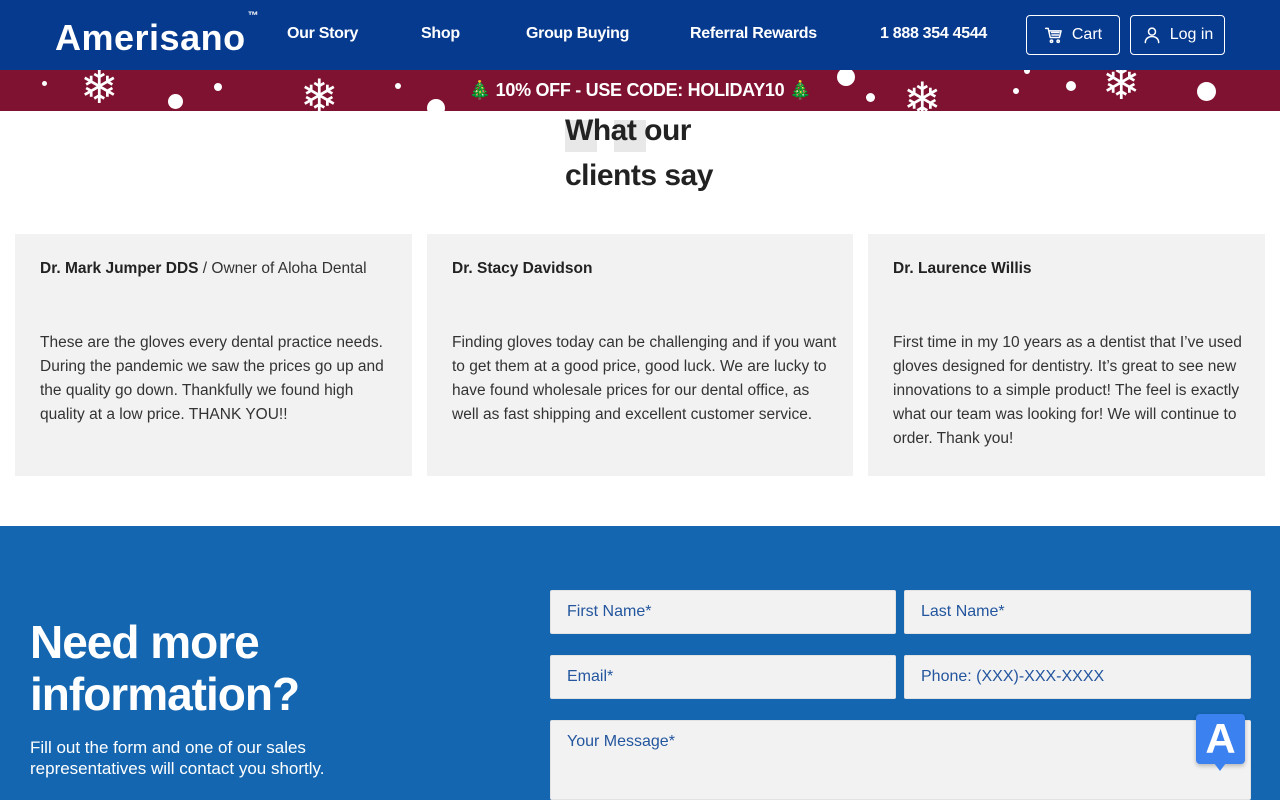 This screenshot has width=1280, height=800. What do you see at coordinates (289, 268) in the screenshot?
I see `author-role: Owner of Aloha Dental` at bounding box center [289, 268].